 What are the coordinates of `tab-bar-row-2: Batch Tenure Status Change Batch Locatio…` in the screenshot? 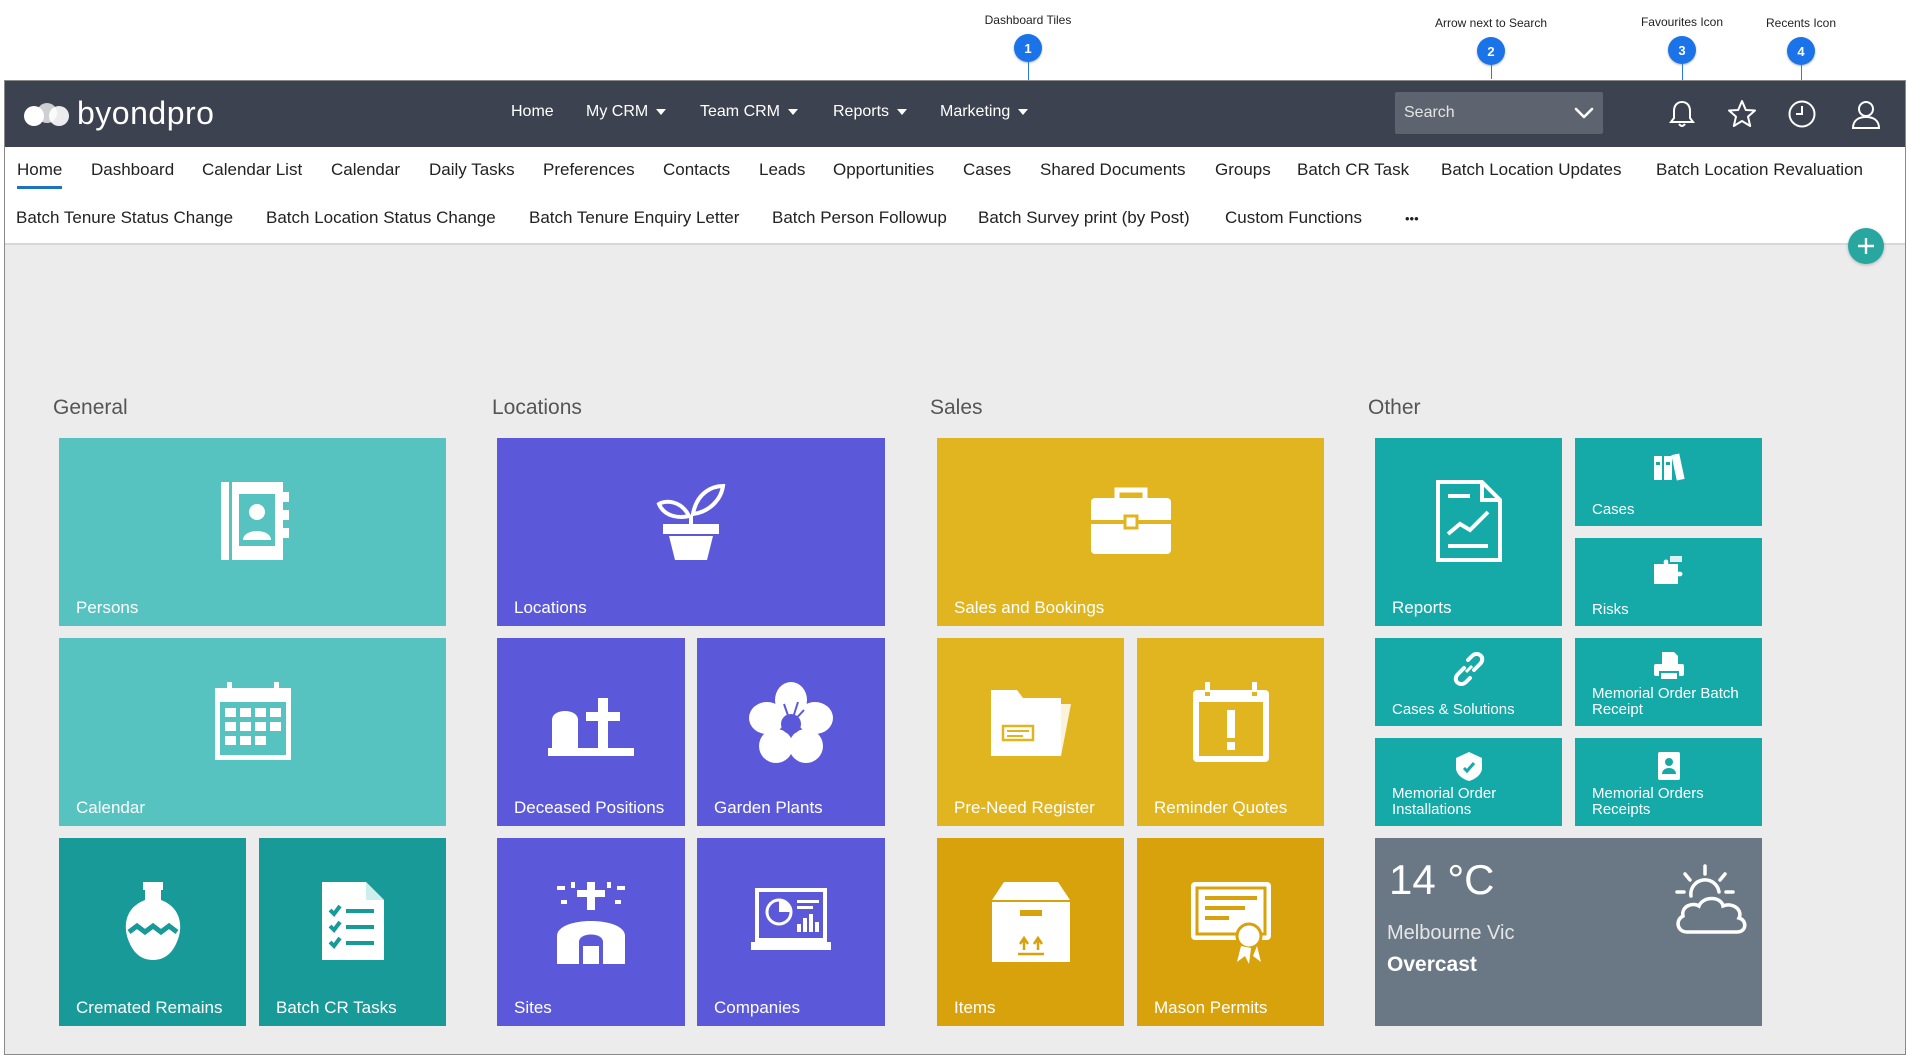 It's located at (955, 220).